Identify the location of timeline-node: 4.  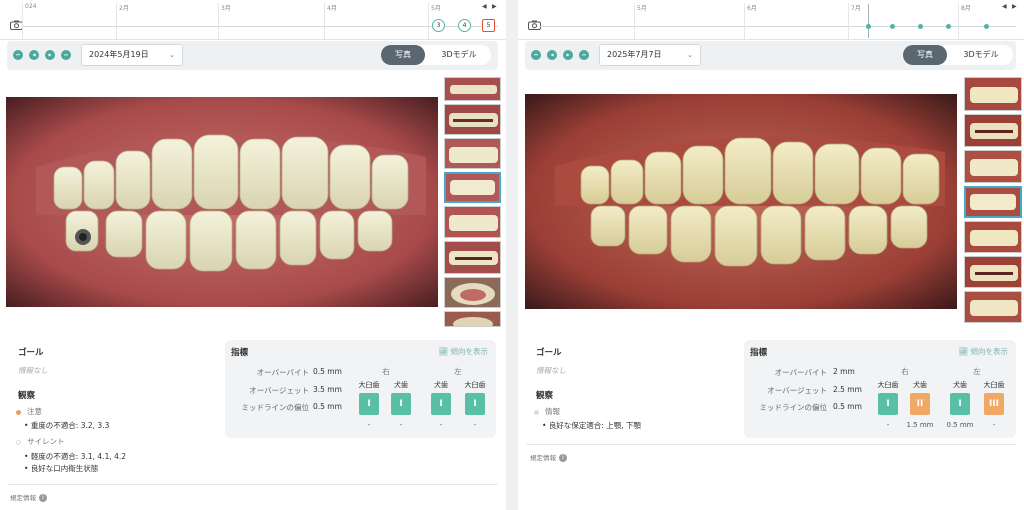
(464, 25).